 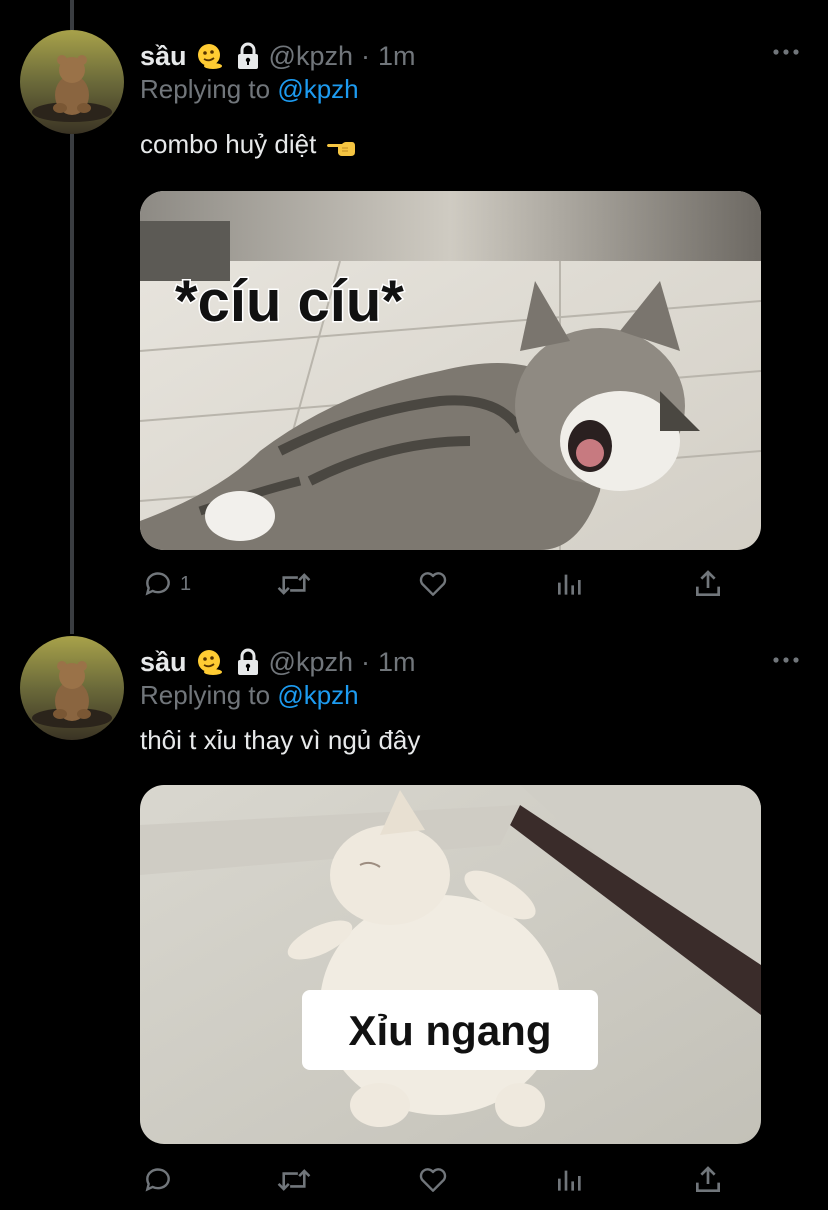 What do you see at coordinates (280, 740) in the screenshot?
I see `tweet-text-body: thôi t xỉu thay vì ngủ đây` at bounding box center [280, 740].